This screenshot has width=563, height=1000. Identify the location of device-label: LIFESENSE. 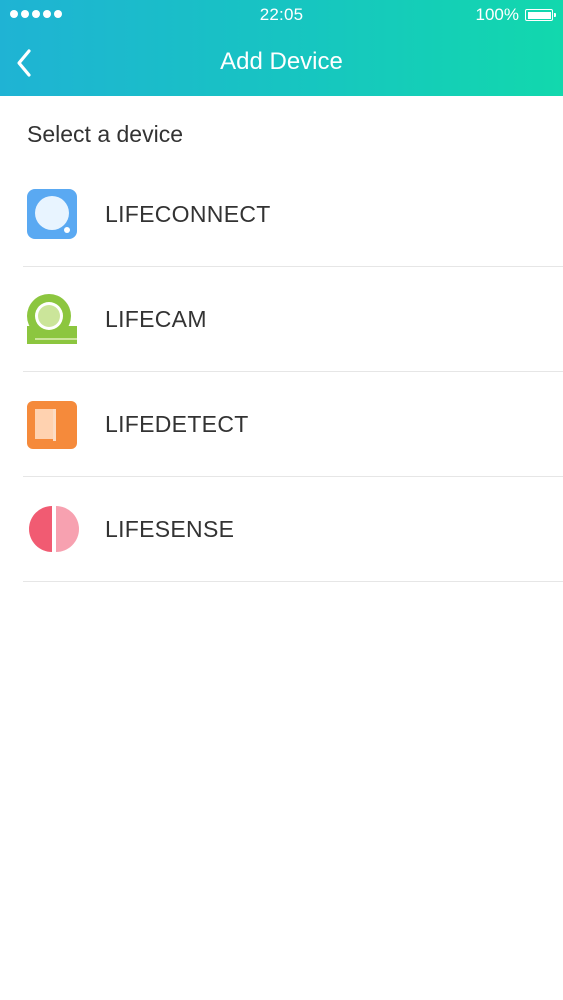
(170, 529).